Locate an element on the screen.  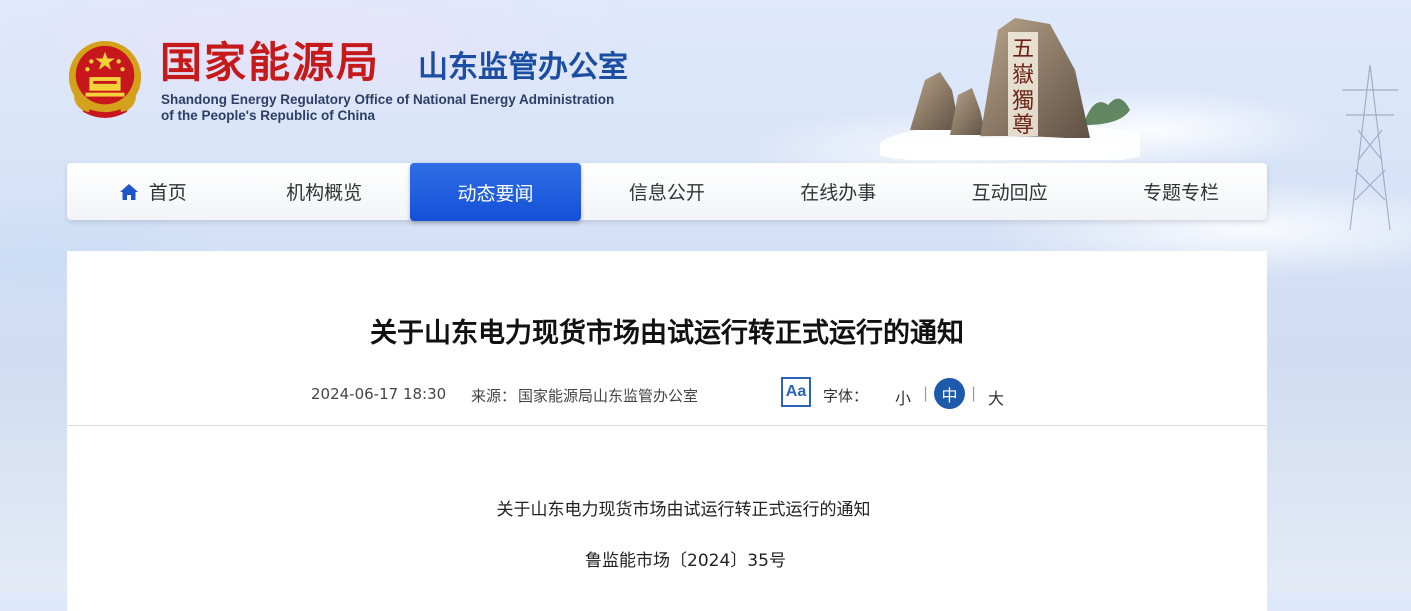
article-title: 关于山东电力现货市场由试运行转正式运行的通知 is located at coordinates (667, 333).